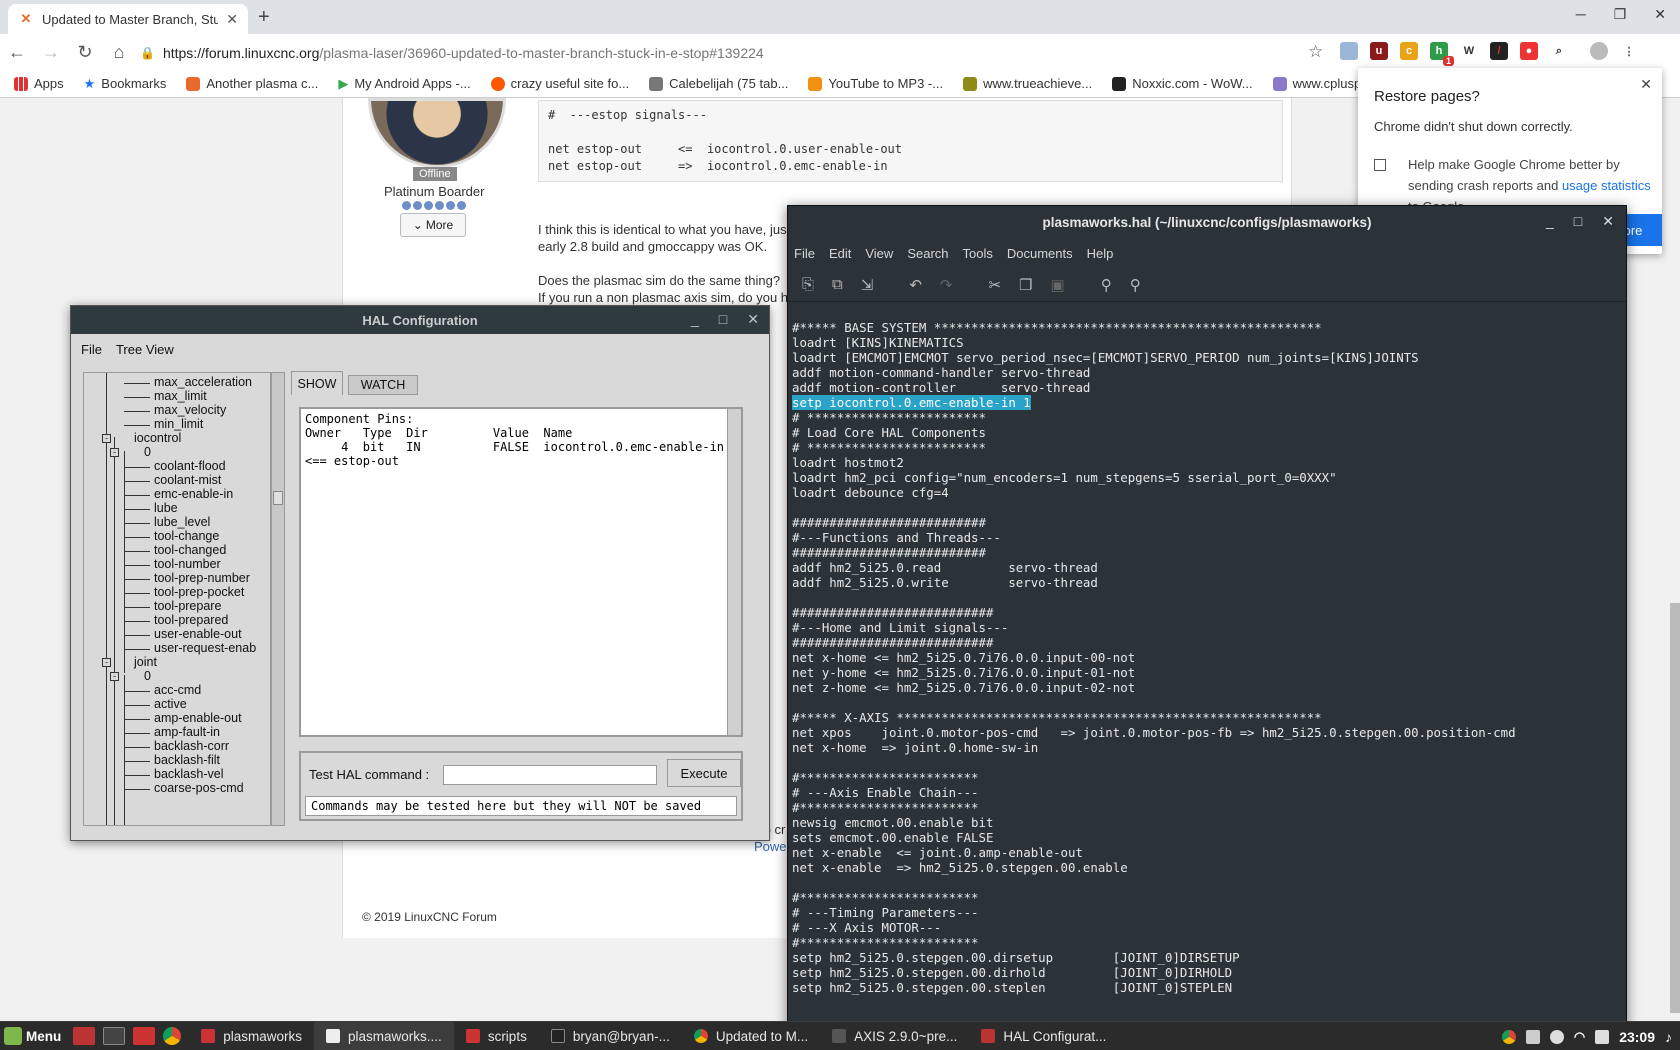 This screenshot has height=1050, width=1680. What do you see at coordinates (1409, 51) in the screenshot?
I see `coupon-extension-icon: c` at bounding box center [1409, 51].